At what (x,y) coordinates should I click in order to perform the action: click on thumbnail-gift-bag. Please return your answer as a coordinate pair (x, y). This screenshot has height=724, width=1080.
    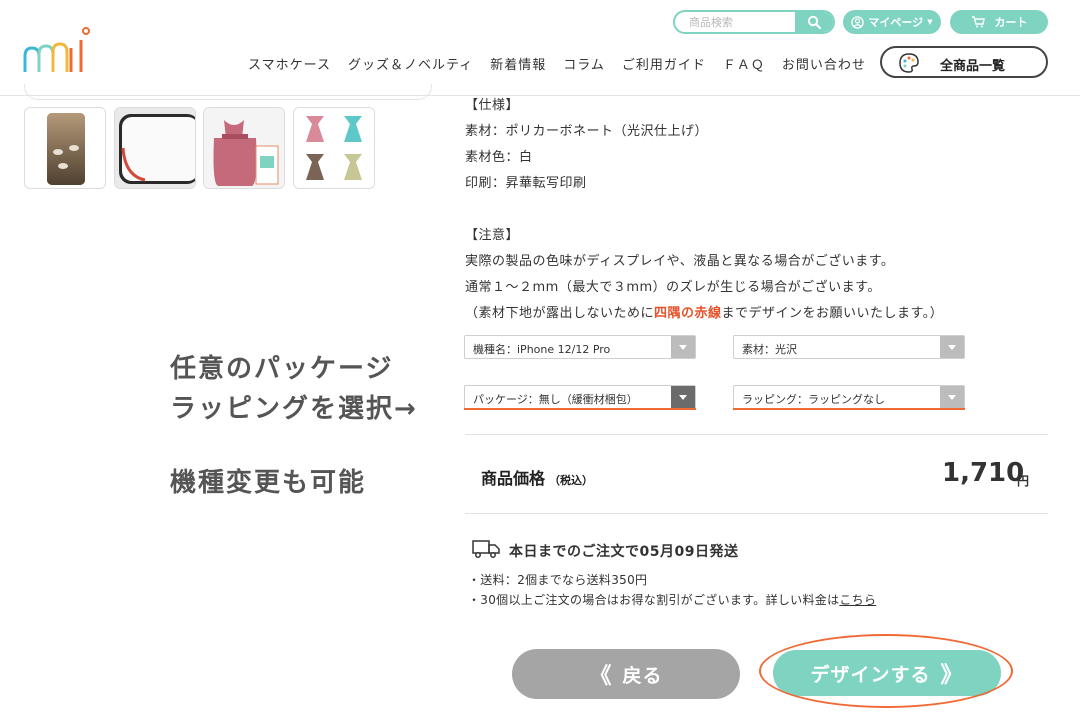
    Looking at the image, I should click on (244, 148).